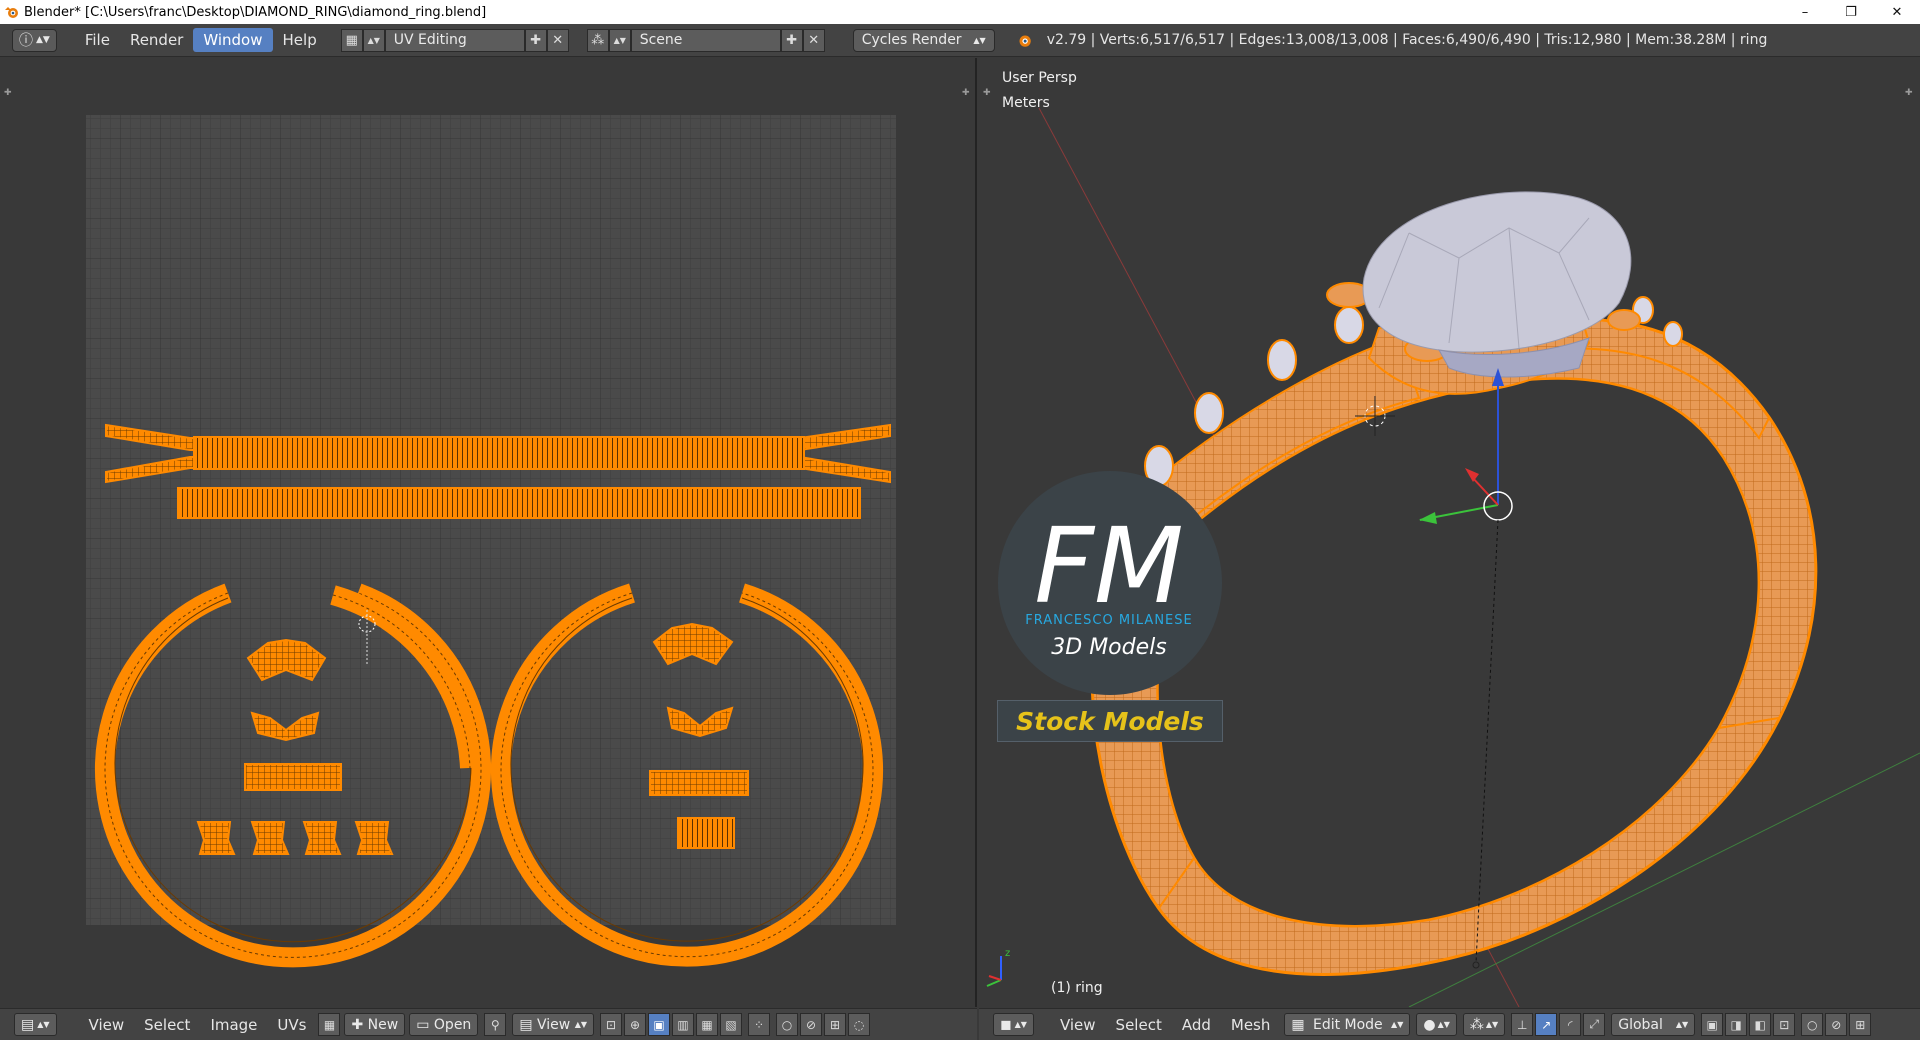 The width and height of the screenshot is (1920, 1040). I want to click on close-button: ✕, so click(1897, 12).